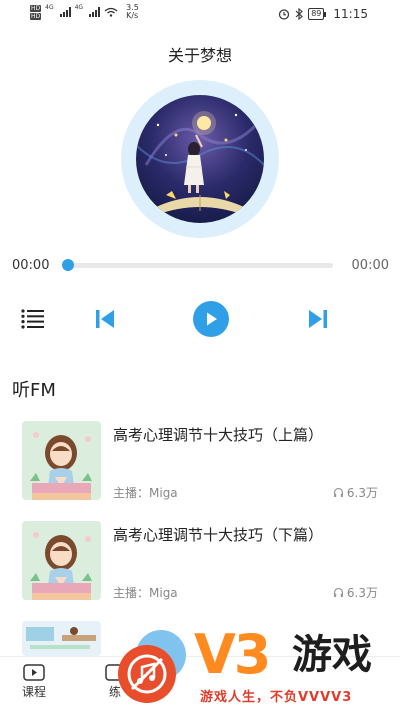 The height and width of the screenshot is (711, 400). What do you see at coordinates (200, 15) in the screenshot?
I see `status-bar: HD HD 4G 4G 3.5 K/s 89 11:15` at bounding box center [200, 15].